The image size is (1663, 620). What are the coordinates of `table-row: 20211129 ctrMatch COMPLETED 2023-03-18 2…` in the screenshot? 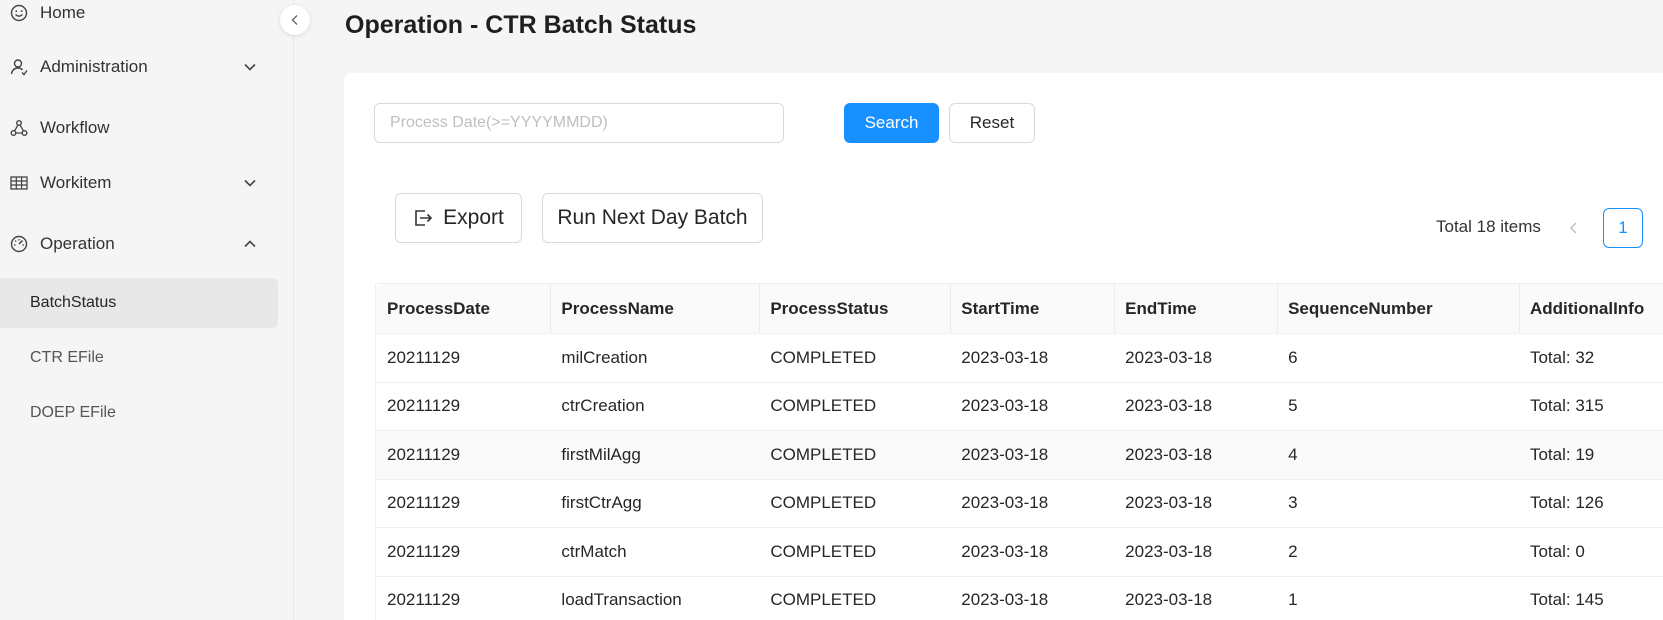 It's located at (1019, 552).